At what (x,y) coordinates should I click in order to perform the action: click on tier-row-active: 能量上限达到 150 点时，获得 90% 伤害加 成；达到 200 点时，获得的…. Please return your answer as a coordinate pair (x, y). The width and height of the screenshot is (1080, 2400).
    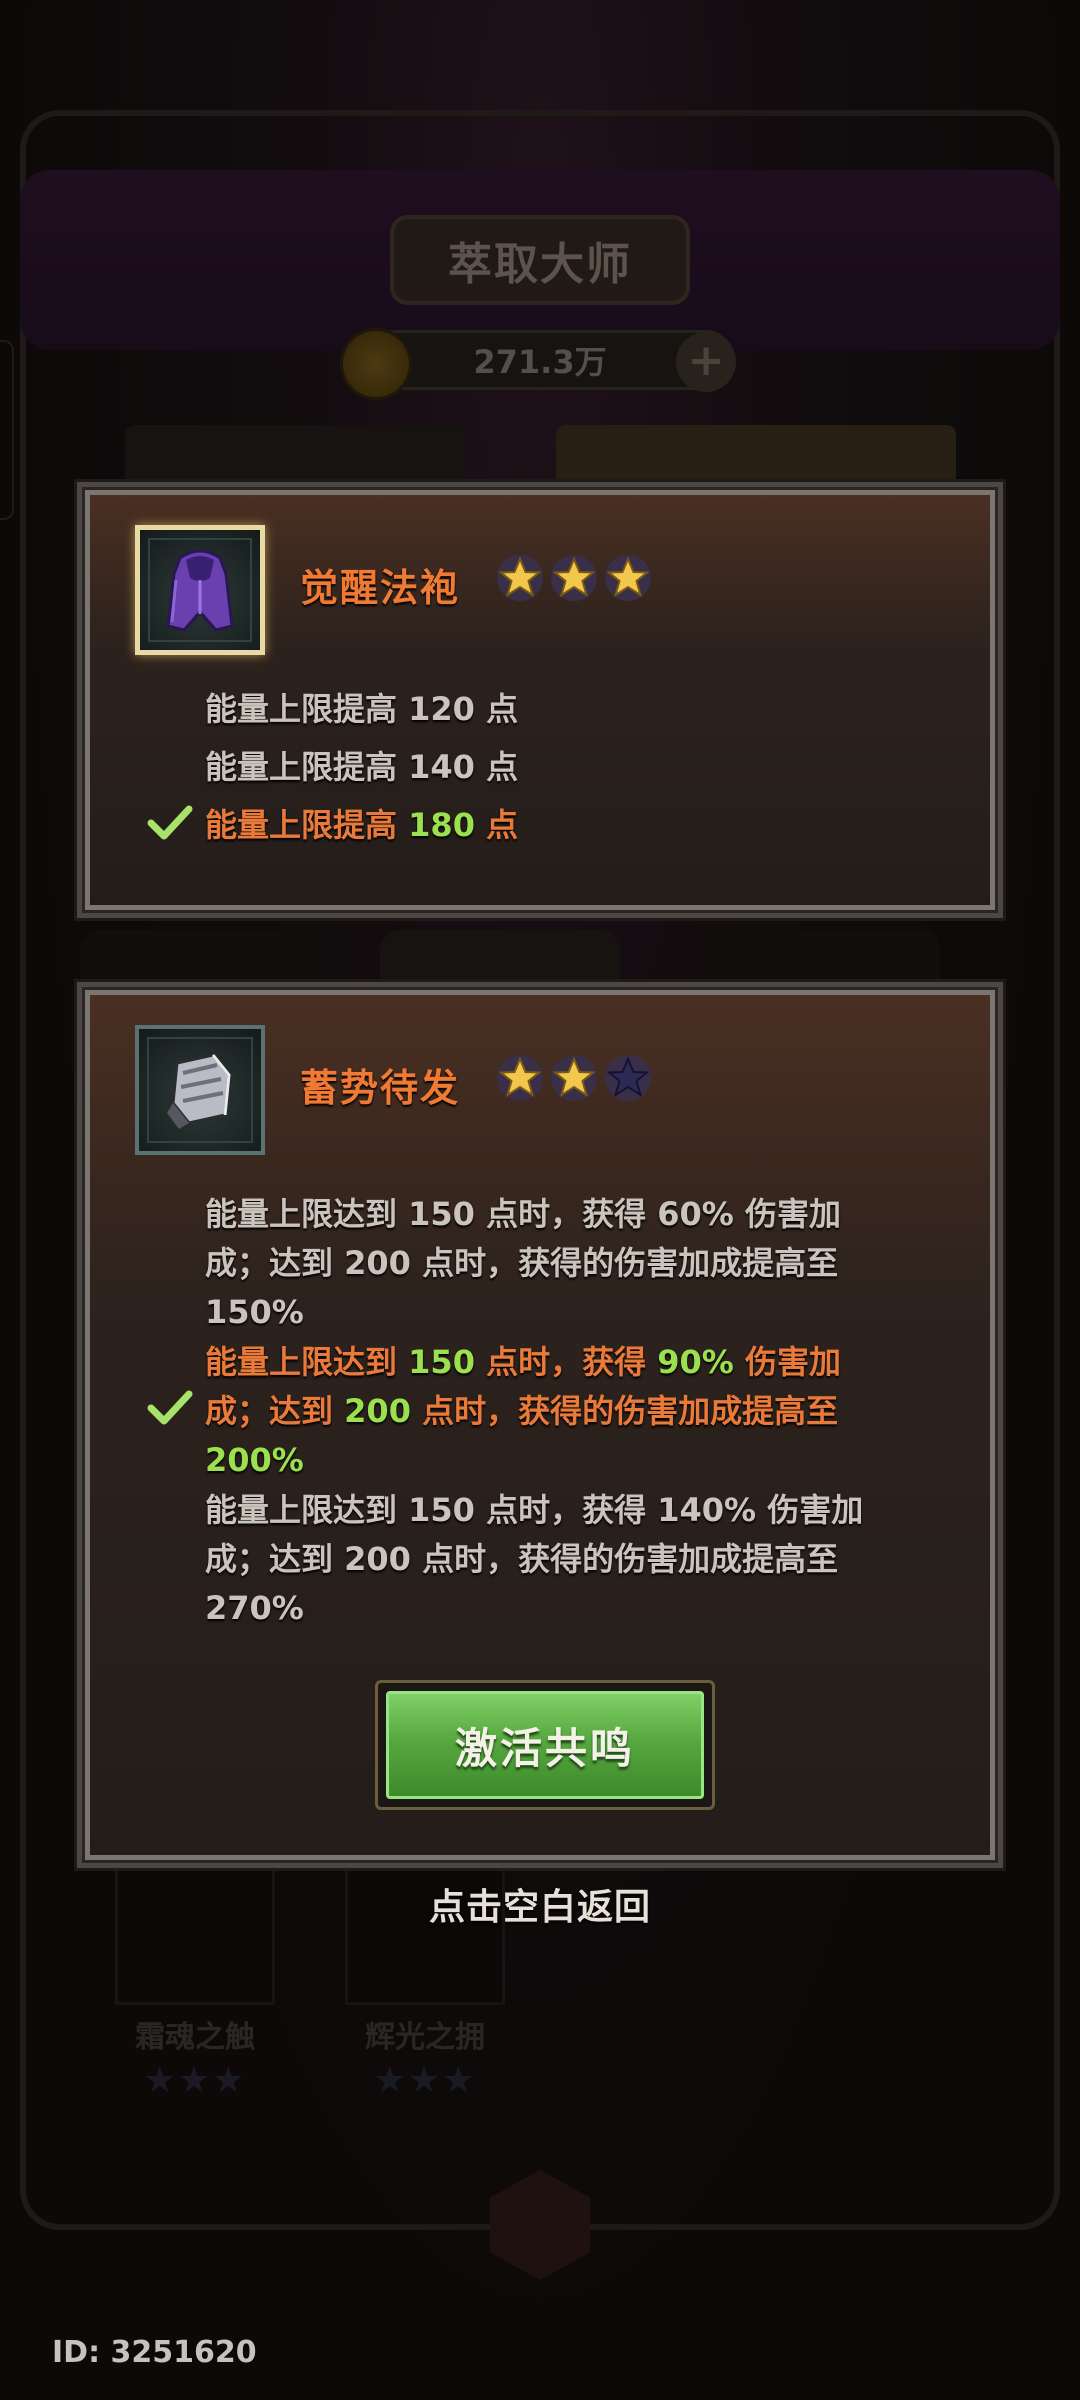
    Looking at the image, I should click on (548, 1411).